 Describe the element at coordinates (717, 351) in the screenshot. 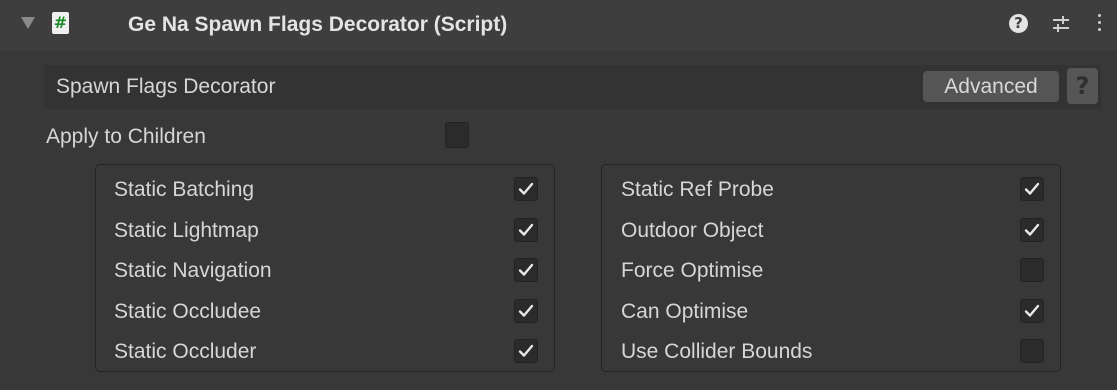

I see `flag-label: Use Collider Bounds` at that location.